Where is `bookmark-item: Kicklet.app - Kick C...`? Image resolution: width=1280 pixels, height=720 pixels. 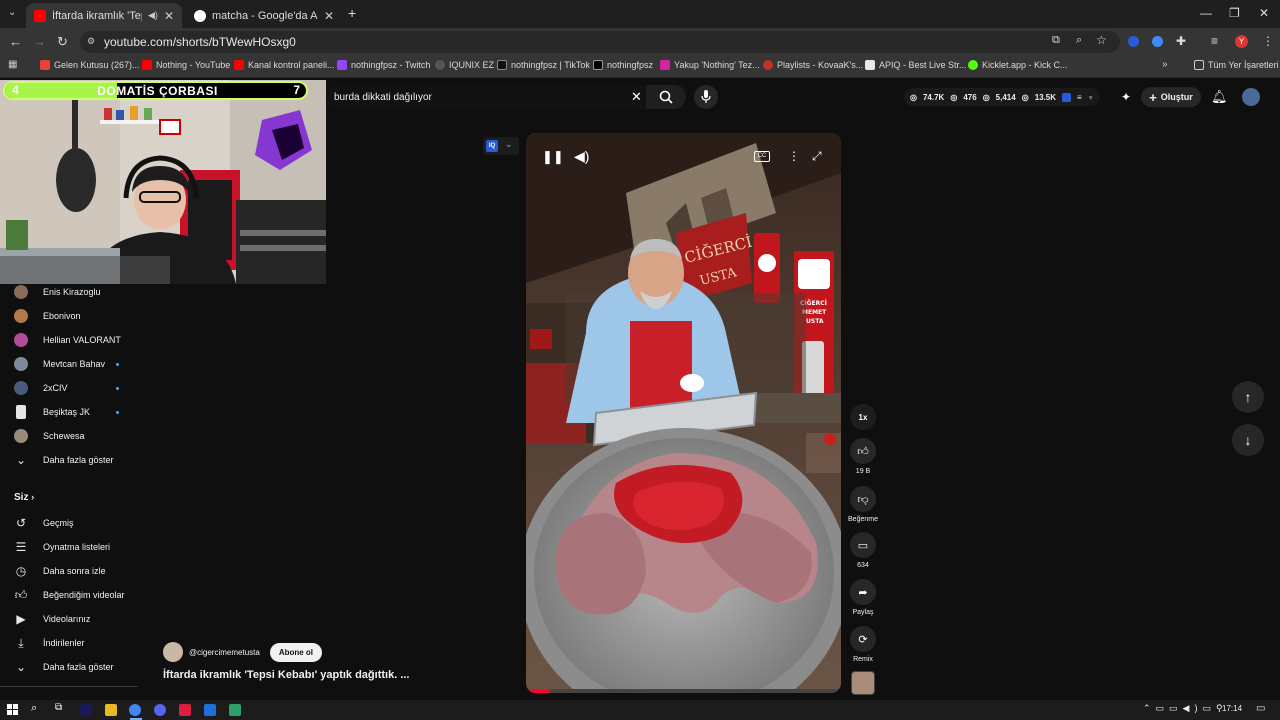 bookmark-item: Kicklet.app - Kick C... is located at coordinates (1018, 65).